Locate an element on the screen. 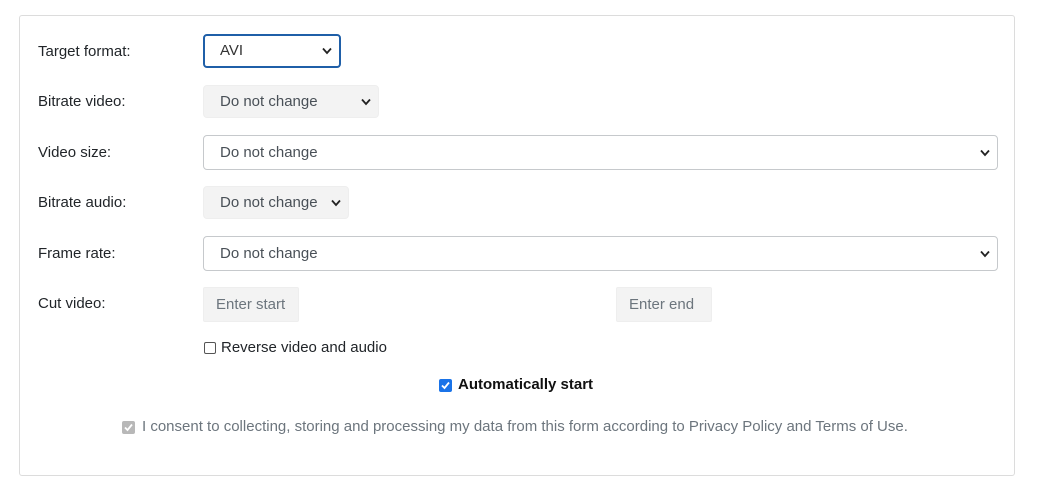 The width and height of the screenshot is (1038, 495). consent-checkbox is located at coordinates (128, 427).